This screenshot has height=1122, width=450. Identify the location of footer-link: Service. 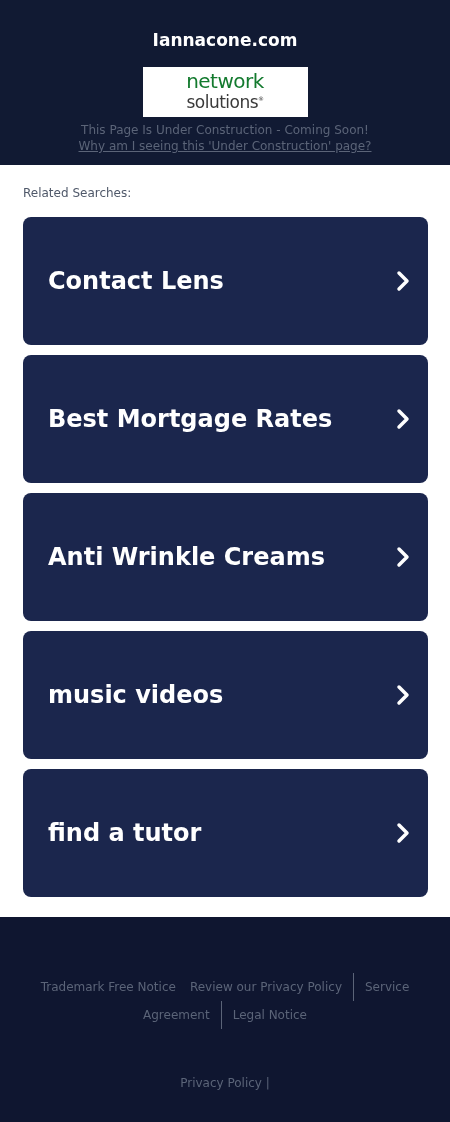
(385, 987).